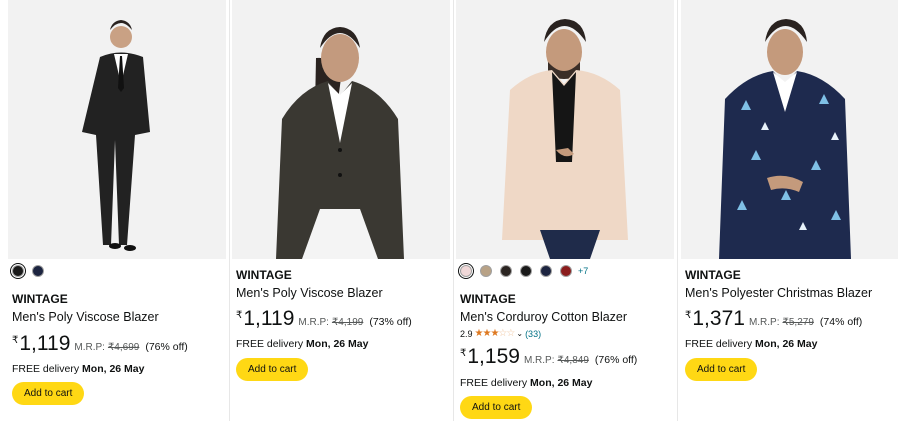  Describe the element at coordinates (573, 360) in the screenshot. I see `mrp-value: ₹4,849` at that location.